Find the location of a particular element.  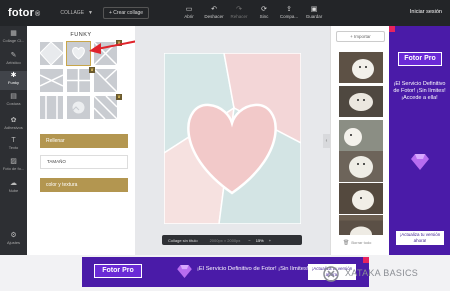

undo-button: ↶ Deshacer is located at coordinates (214, 12).